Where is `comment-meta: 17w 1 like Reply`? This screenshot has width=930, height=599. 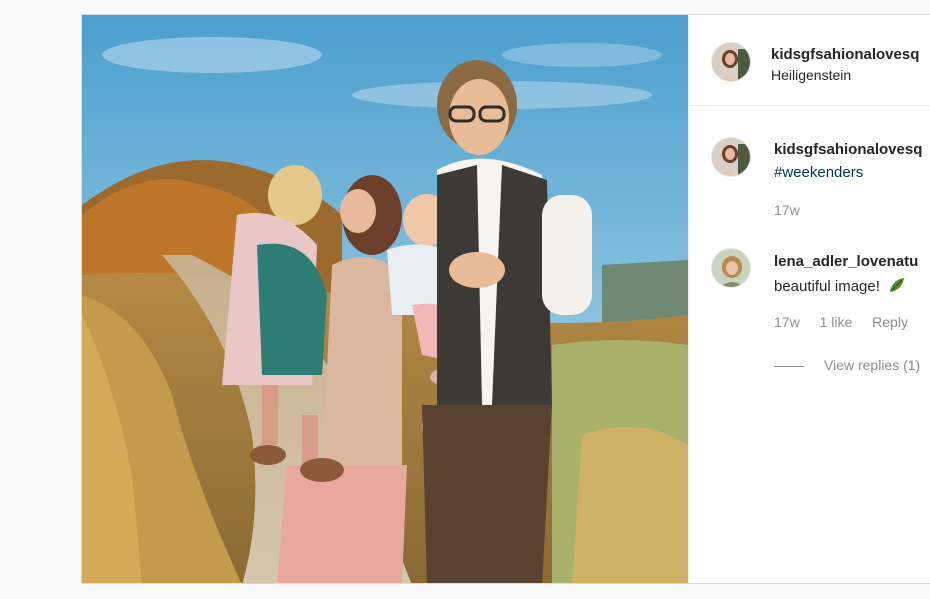
comment-meta: 17w 1 like Reply is located at coordinates (849, 322).